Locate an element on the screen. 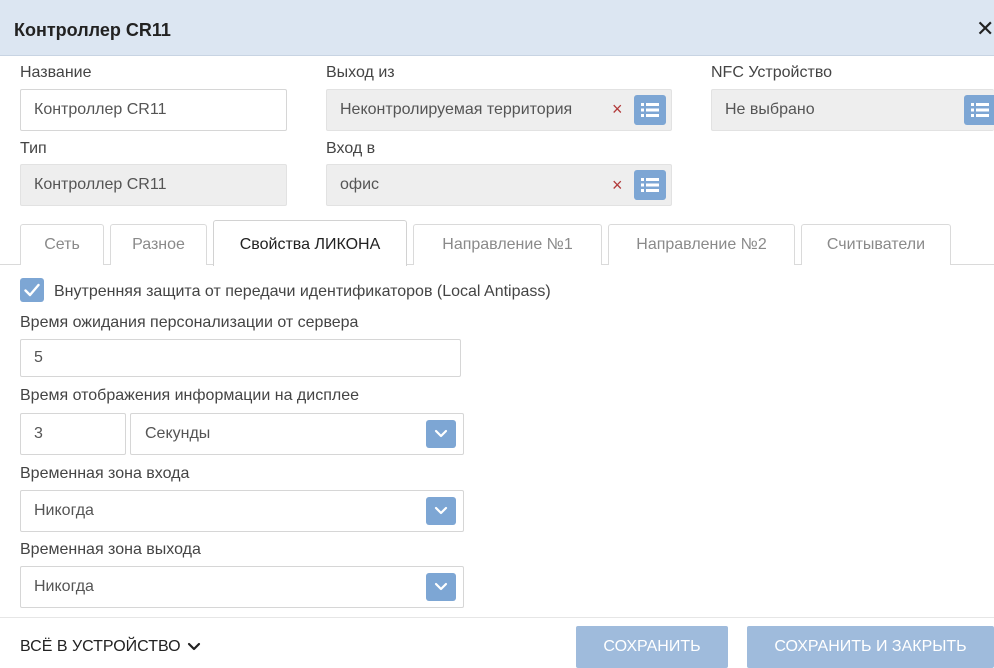 This screenshot has height=668, width=994. tab-direction-1: Направление №1 is located at coordinates (507, 244).